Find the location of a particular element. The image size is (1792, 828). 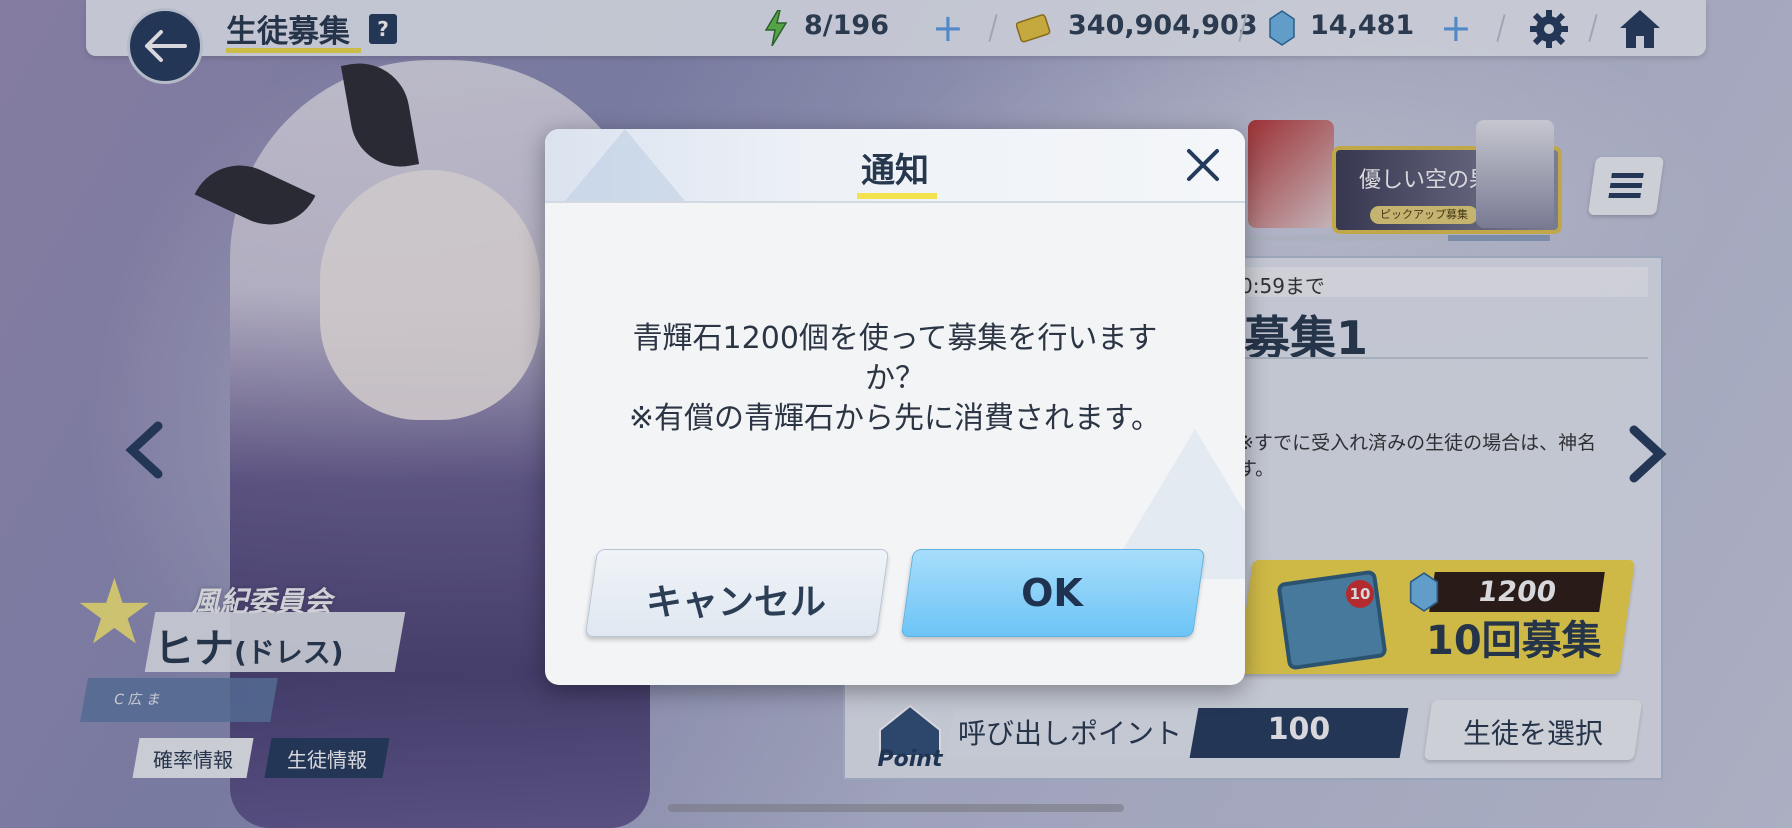

dialog-title: 通知 is located at coordinates (895, 171).